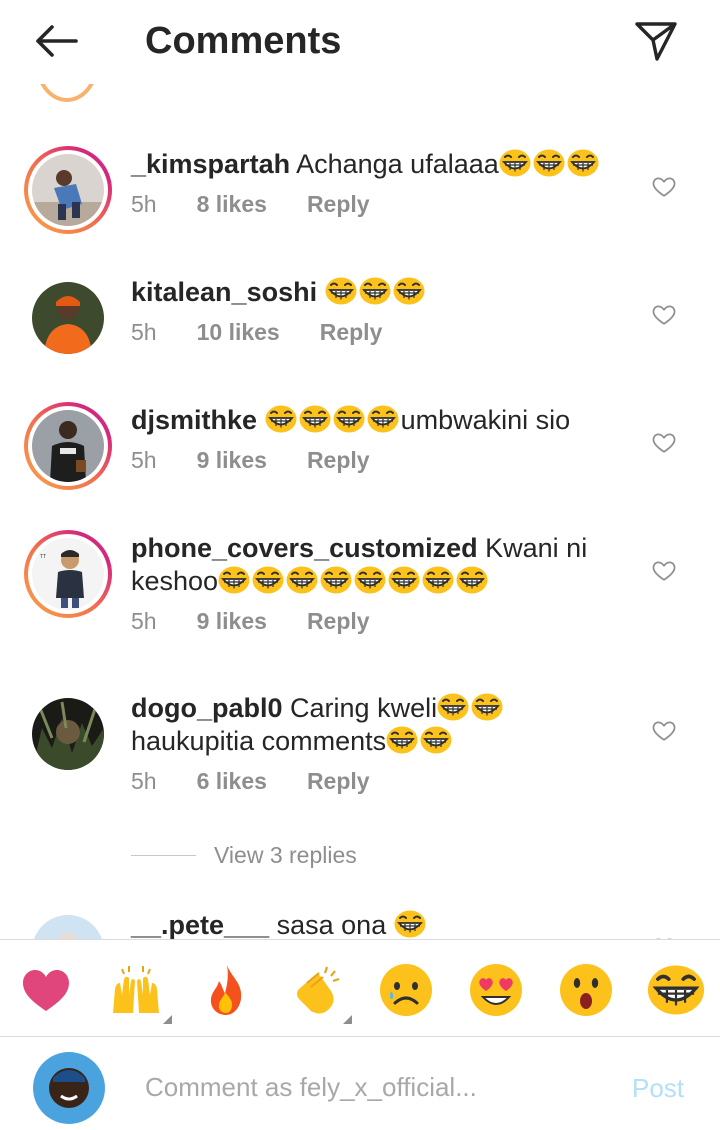  I want to click on comment-text: Achanga ufalaaa, so click(397, 164).